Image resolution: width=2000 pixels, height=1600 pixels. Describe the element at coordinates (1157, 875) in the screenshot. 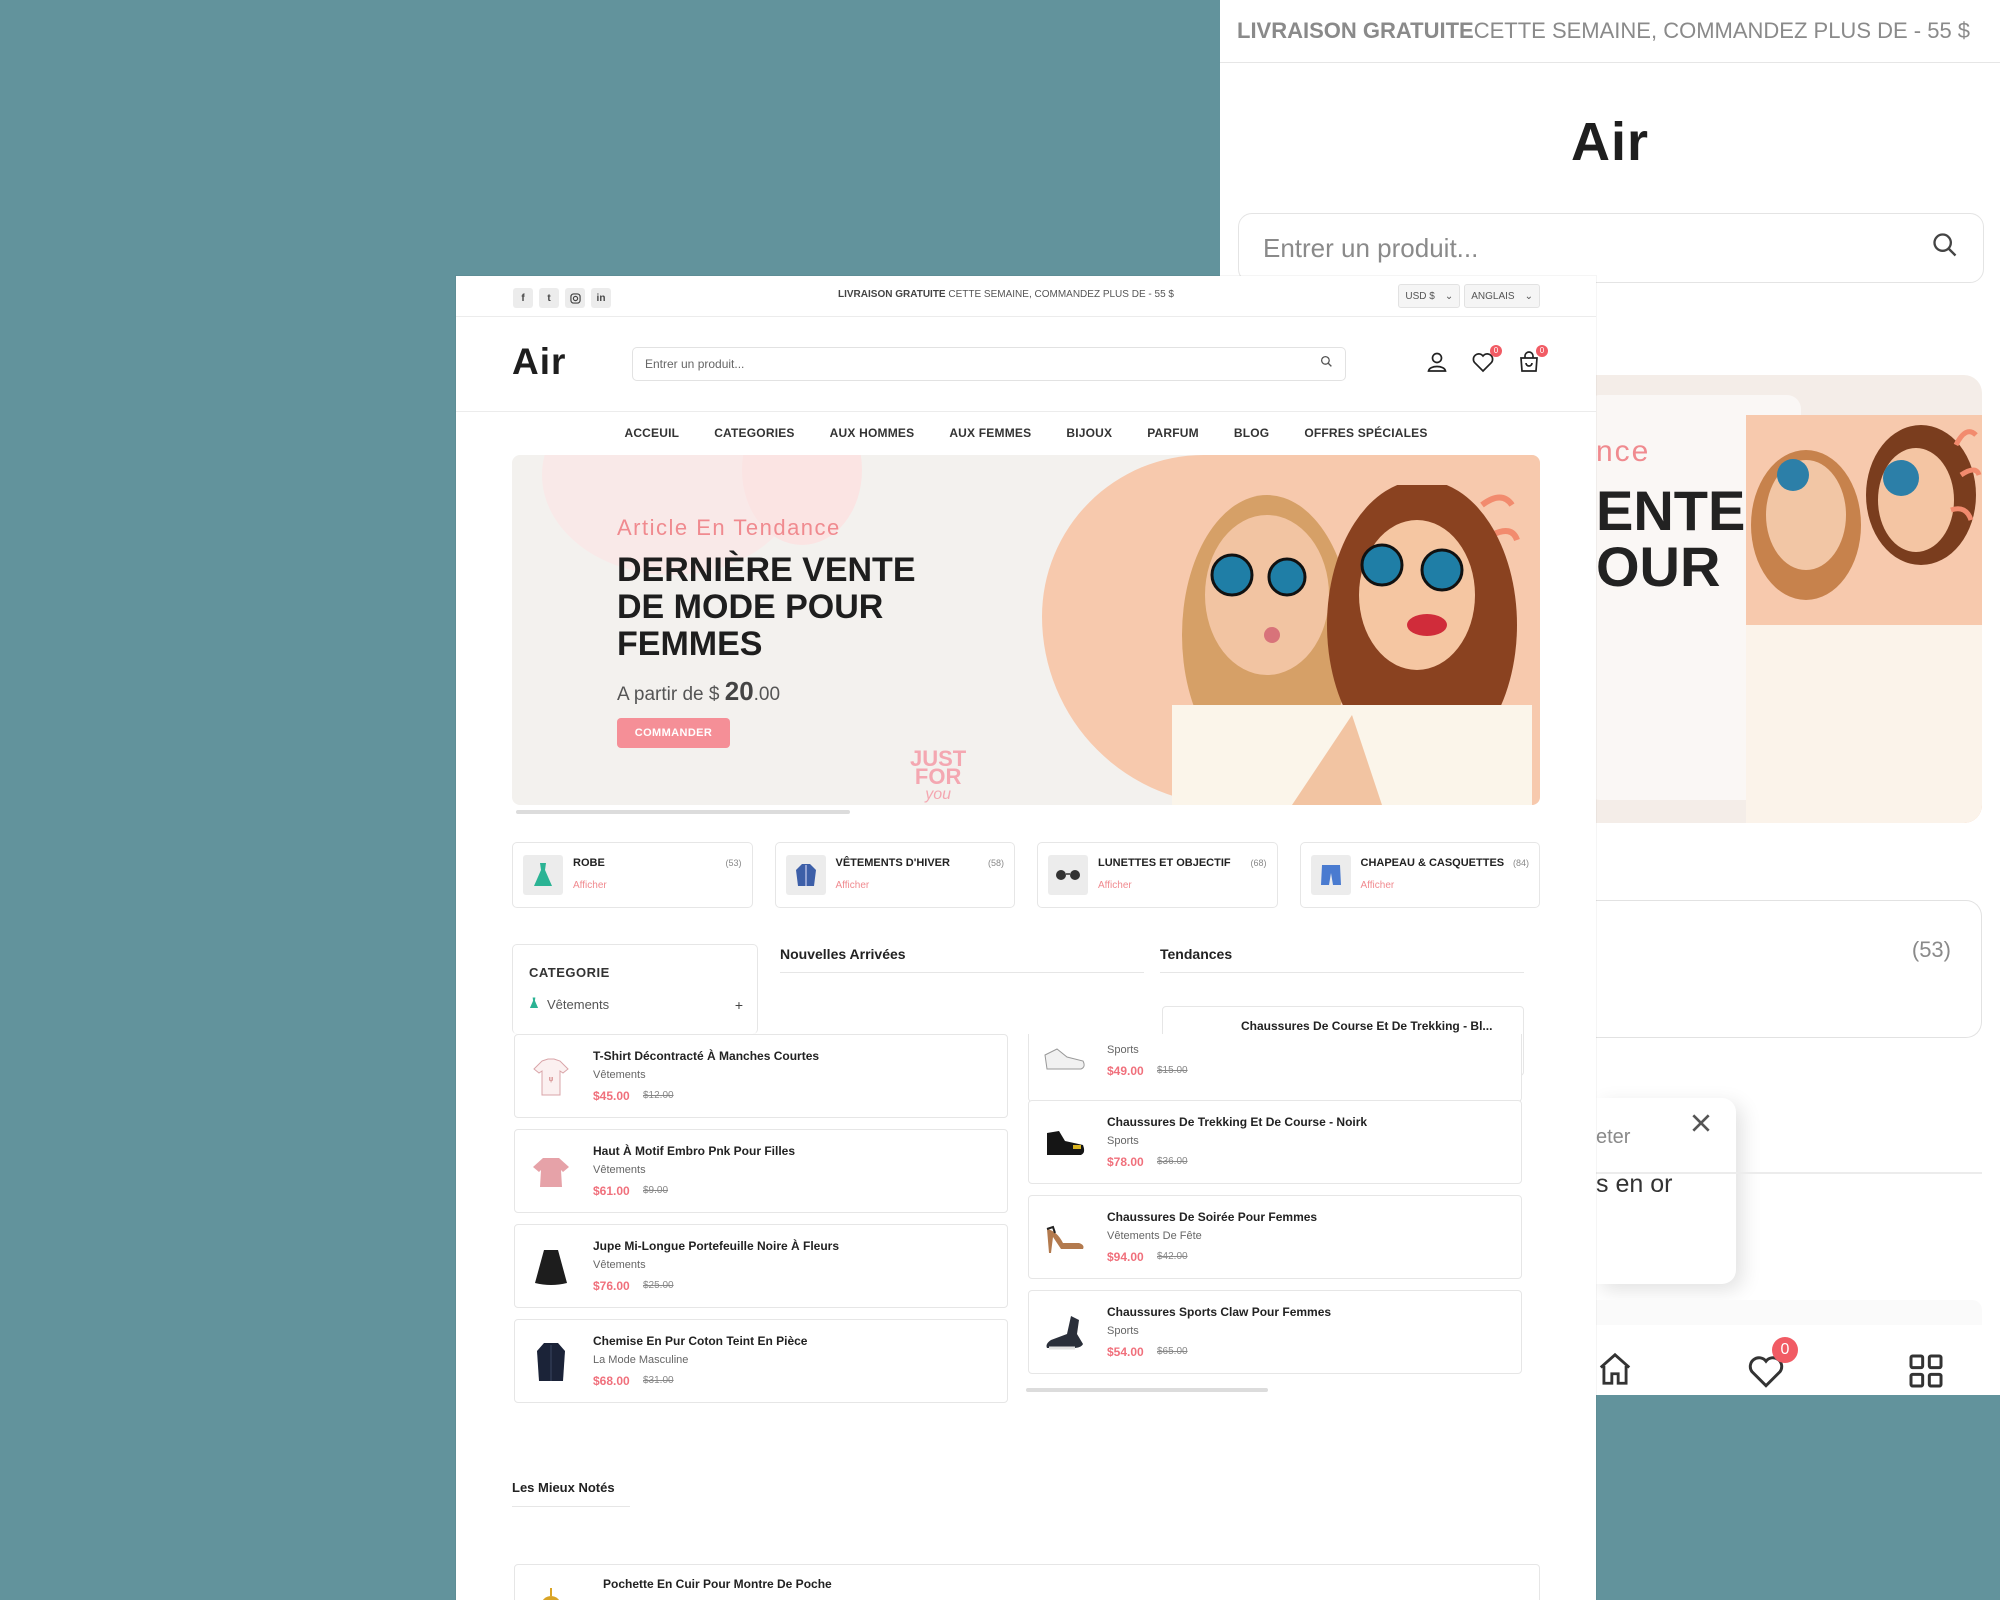

I see `category-card-glasses: LUNETTES ET OBJECTIF (68) Afficher` at that location.